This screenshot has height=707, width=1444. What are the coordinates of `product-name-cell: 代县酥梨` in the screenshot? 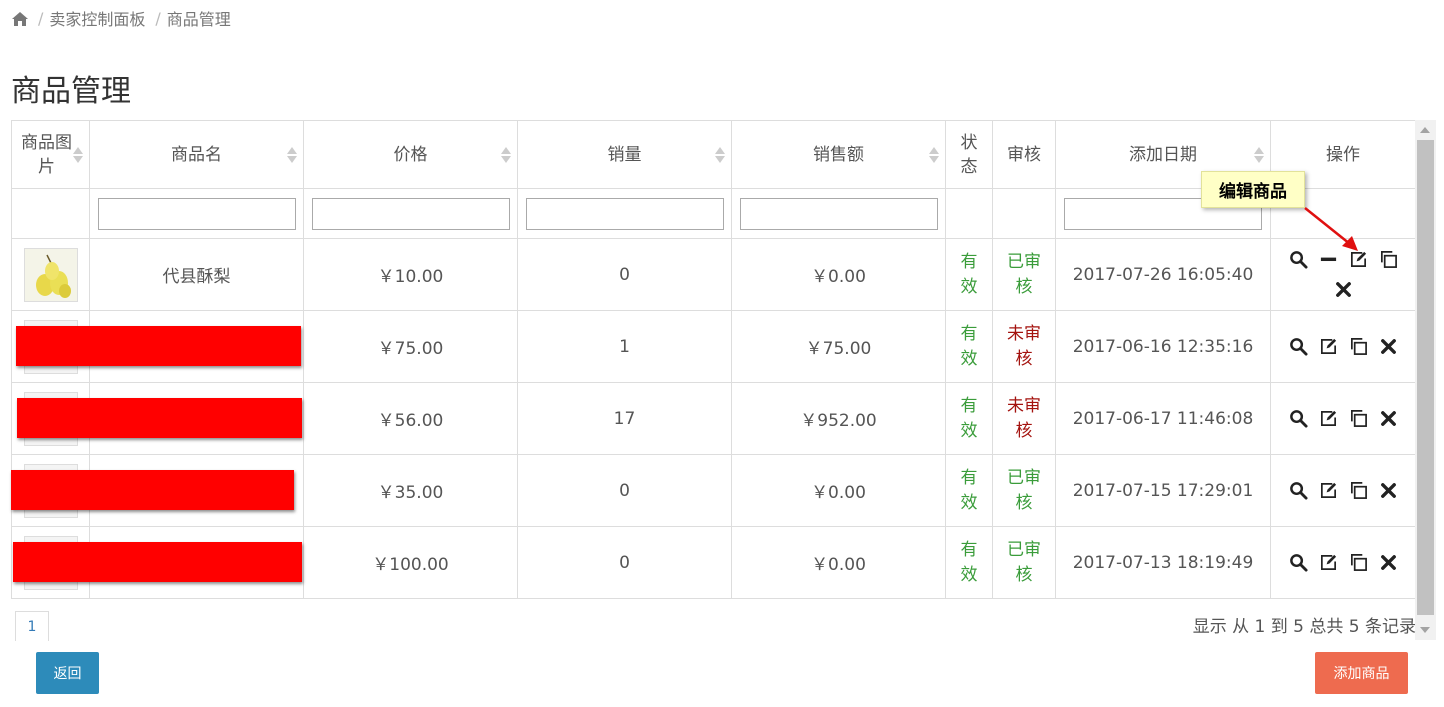 It's located at (196, 274).